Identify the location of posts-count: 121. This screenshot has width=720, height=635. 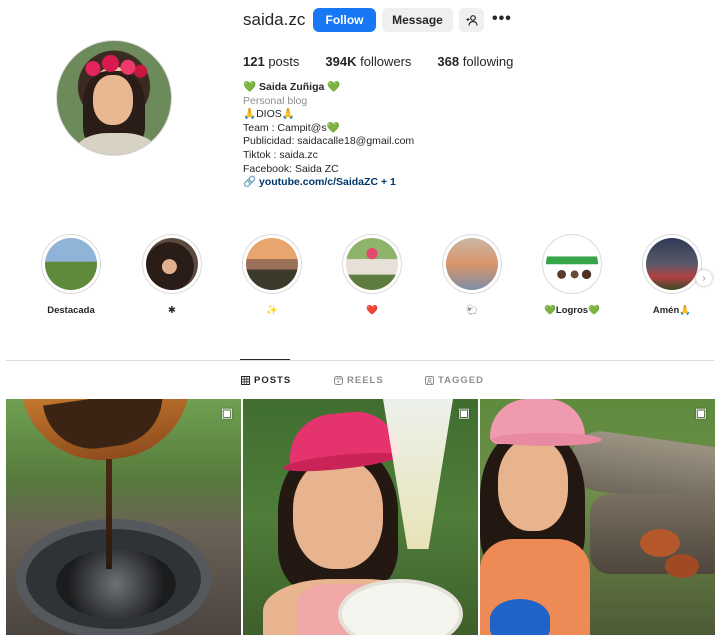
(254, 61).